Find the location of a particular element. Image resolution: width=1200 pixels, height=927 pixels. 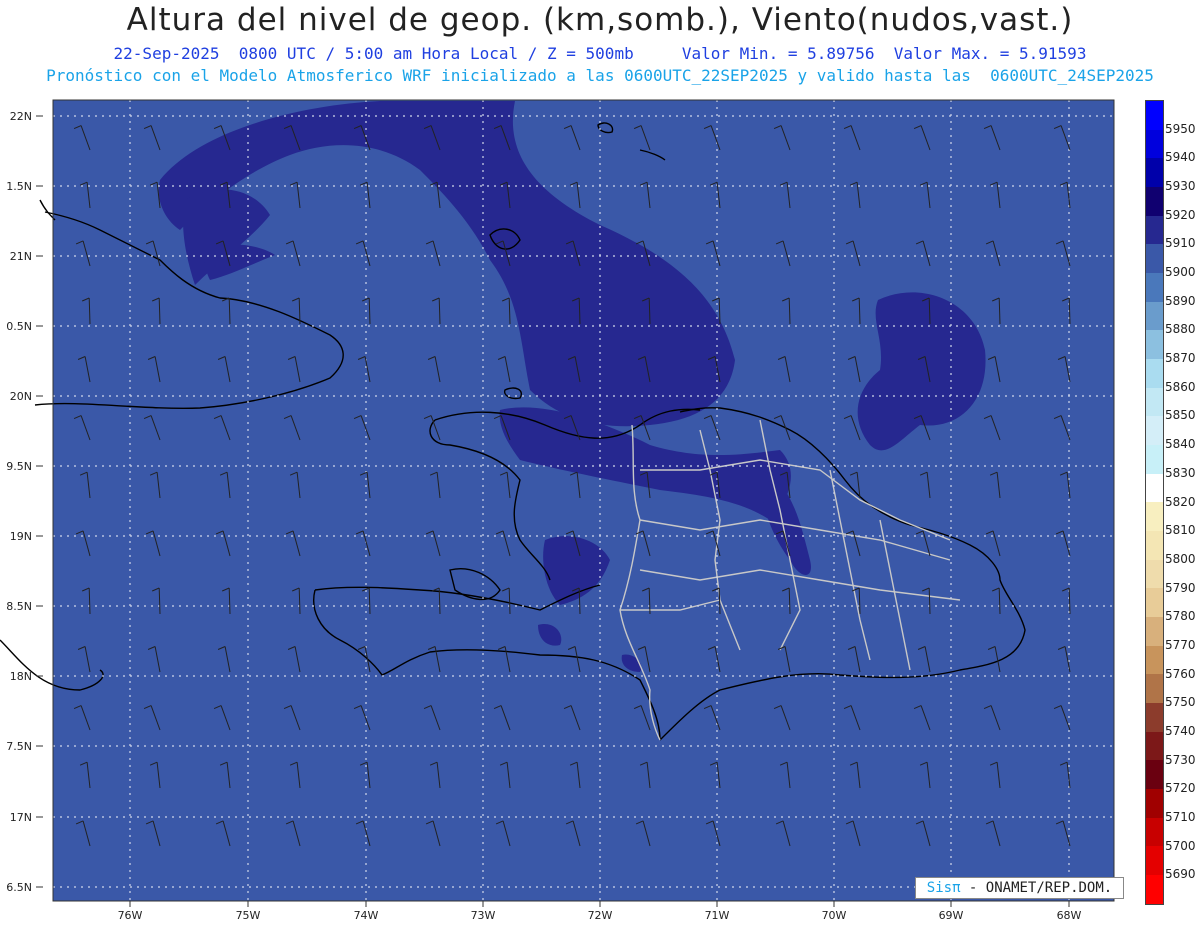

colorbar-level-label: 5820 is located at coordinates (1180, 501).